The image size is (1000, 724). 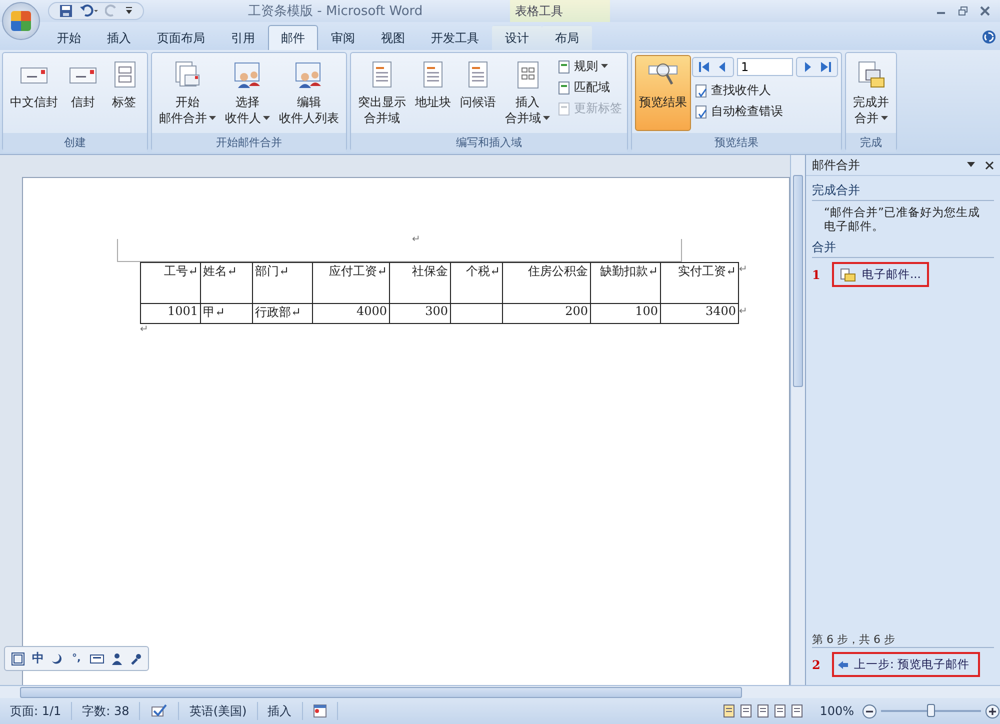 What do you see at coordinates (848, 275) in the screenshot?
I see `envelope-icon` at bounding box center [848, 275].